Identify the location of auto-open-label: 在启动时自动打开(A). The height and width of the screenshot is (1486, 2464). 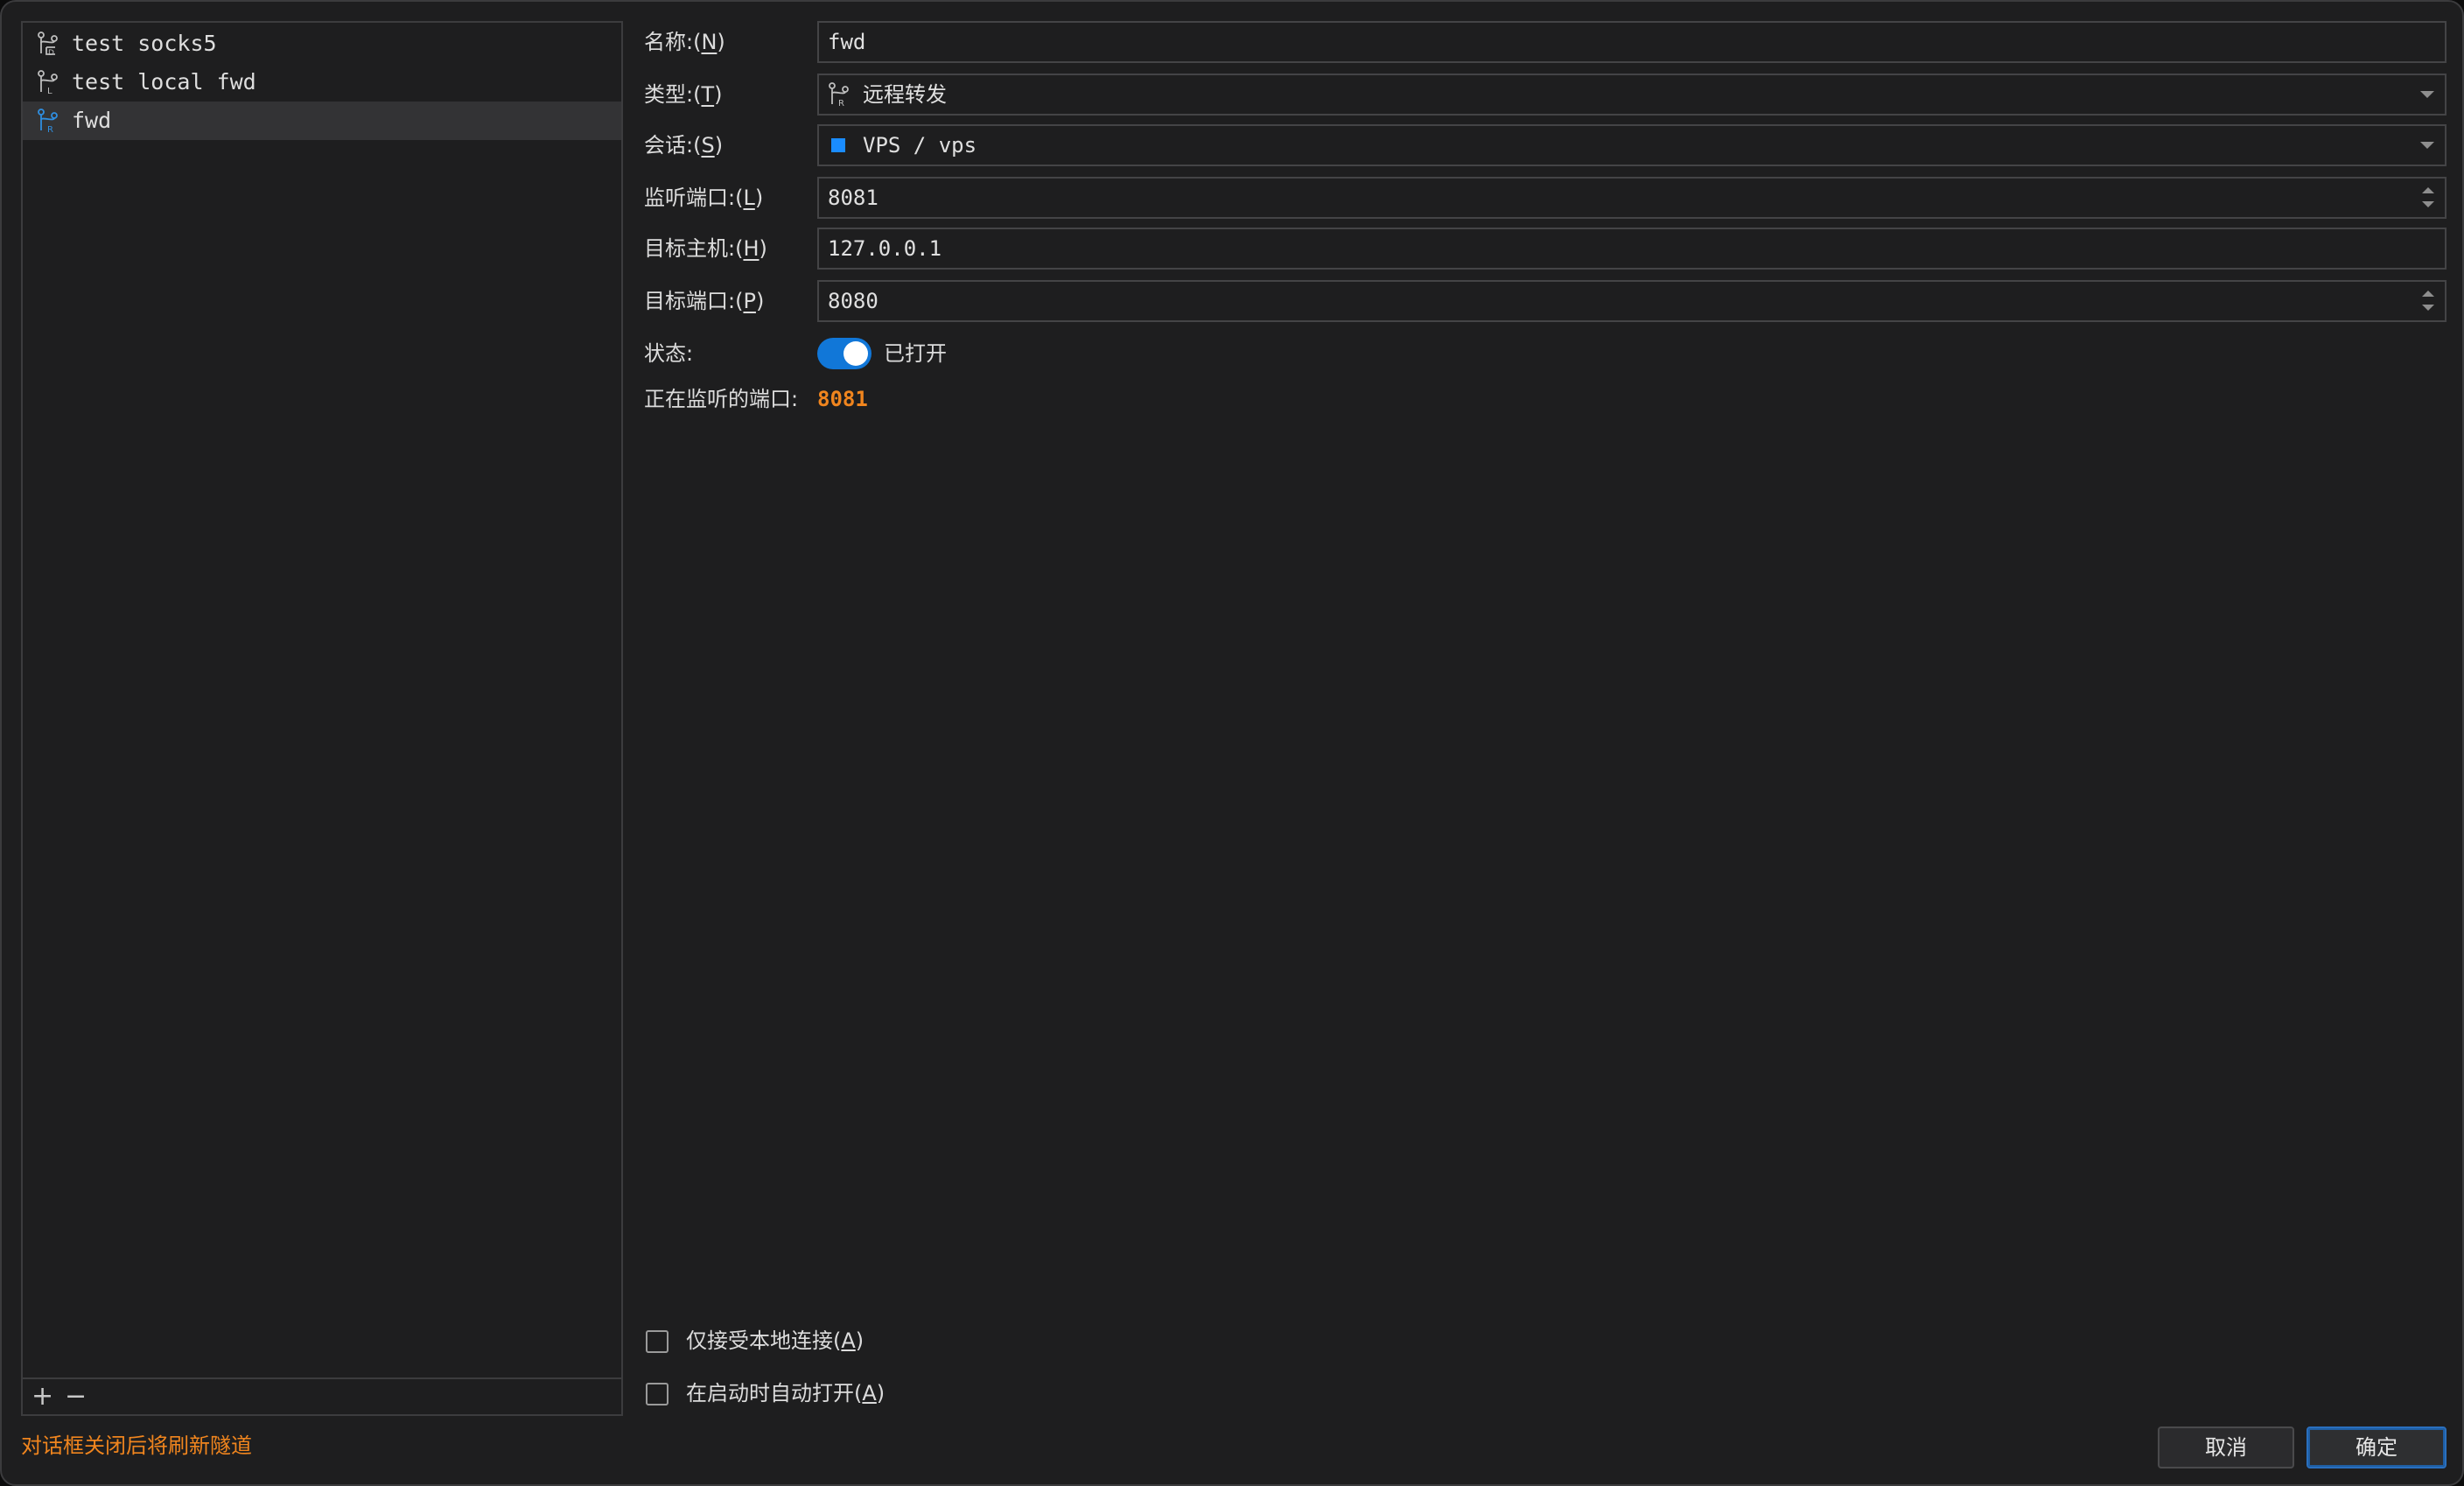
(786, 1393).